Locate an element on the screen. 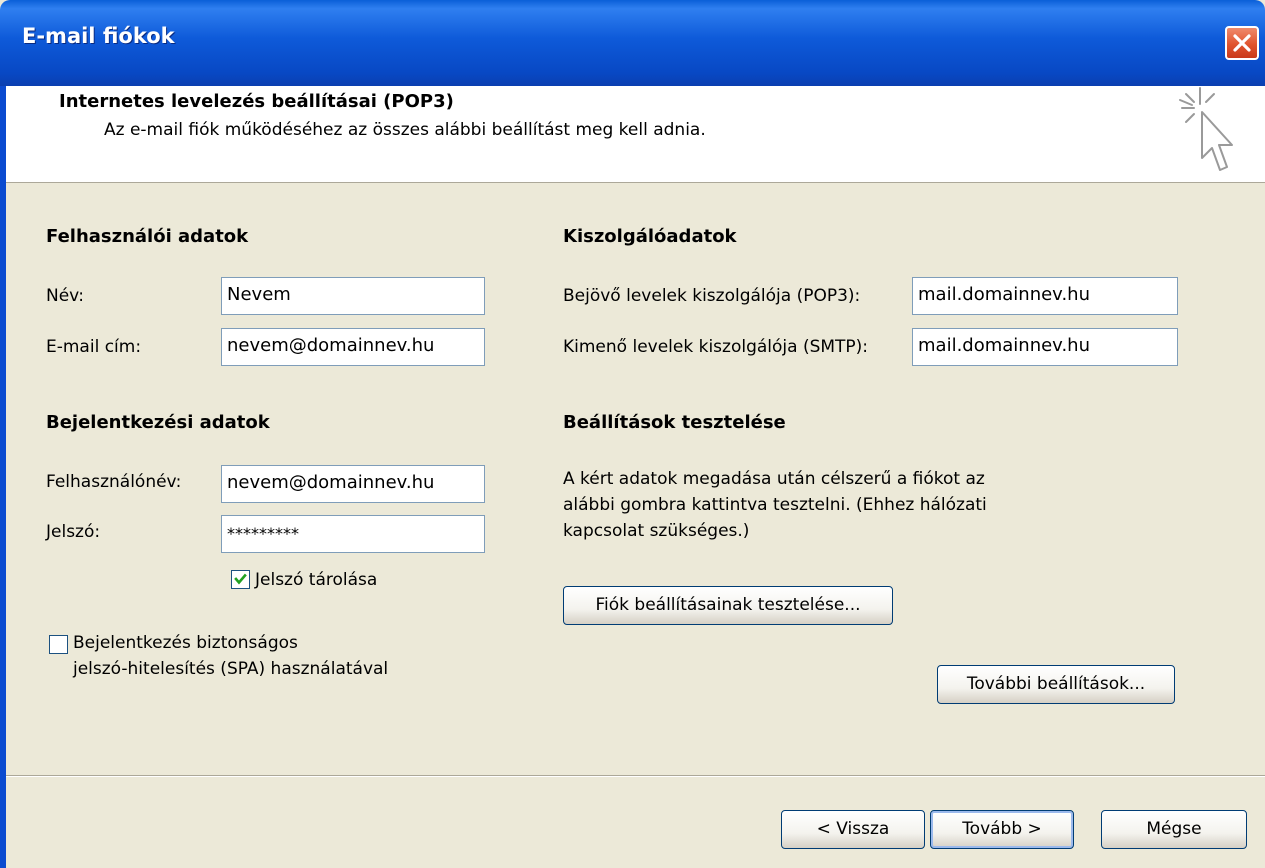  checkmark-icon is located at coordinates (240, 579).